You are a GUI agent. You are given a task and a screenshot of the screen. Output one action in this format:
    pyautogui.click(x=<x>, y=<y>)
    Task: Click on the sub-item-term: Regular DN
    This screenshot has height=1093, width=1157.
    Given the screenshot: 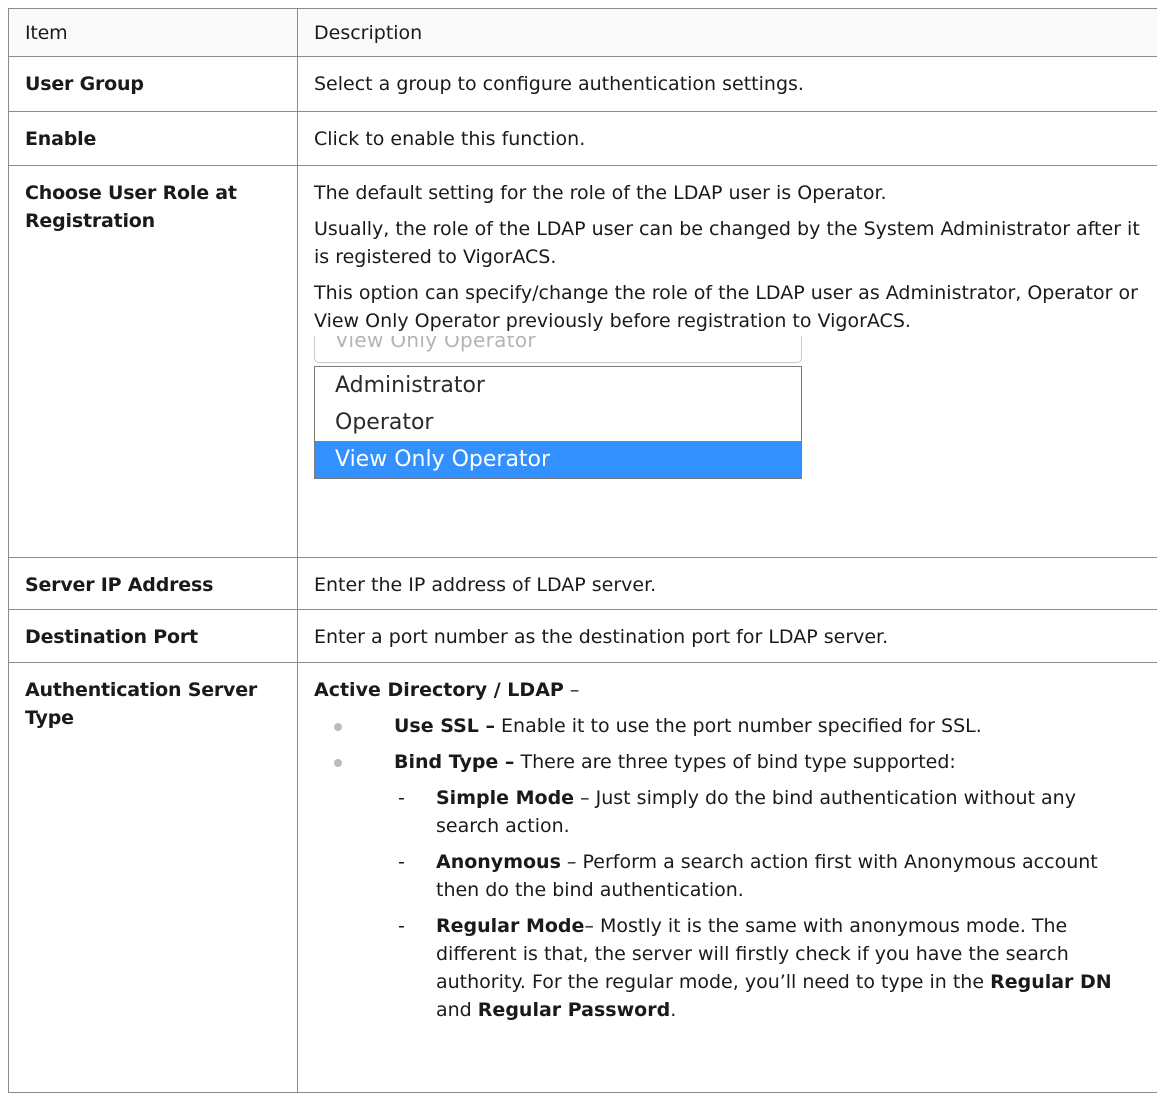 What is the action you would take?
    pyautogui.click(x=1051, y=982)
    